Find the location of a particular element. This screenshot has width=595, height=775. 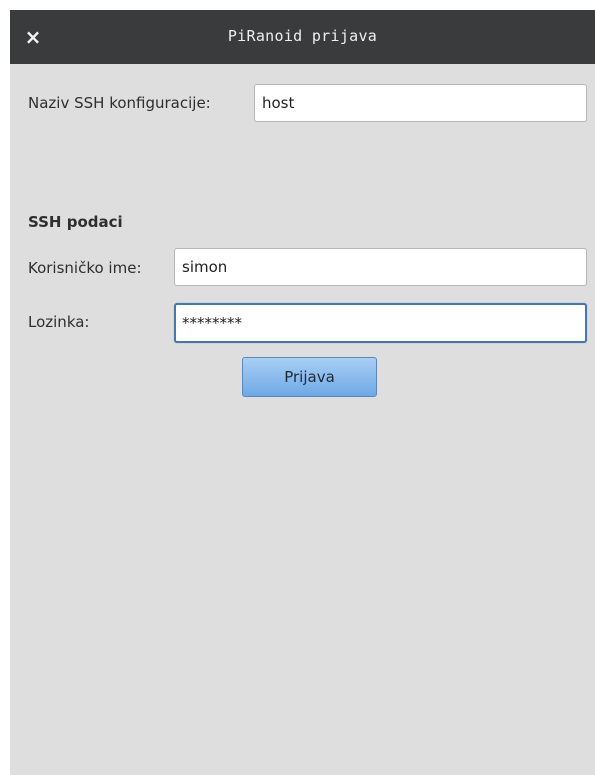

config-name-input: host is located at coordinates (420, 103).